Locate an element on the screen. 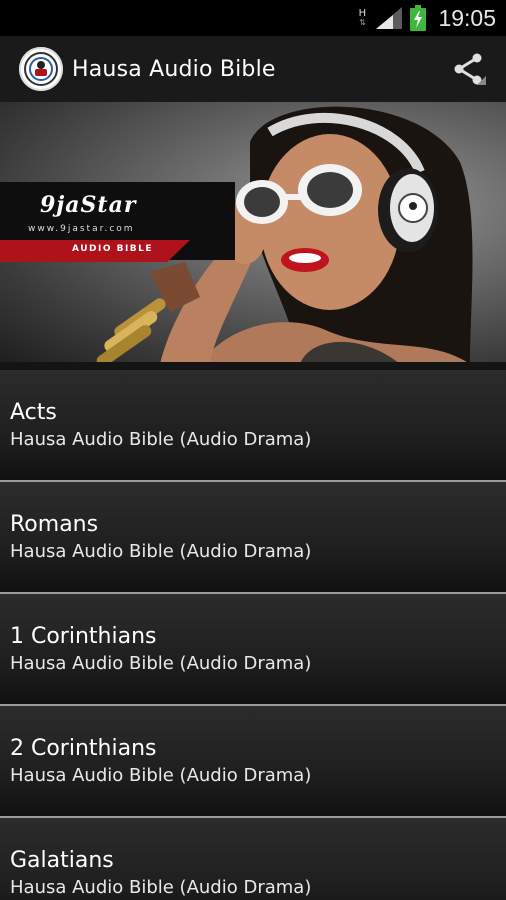 The width and height of the screenshot is (506, 900). list-item-title: 1 Corinthians is located at coordinates (83, 636).